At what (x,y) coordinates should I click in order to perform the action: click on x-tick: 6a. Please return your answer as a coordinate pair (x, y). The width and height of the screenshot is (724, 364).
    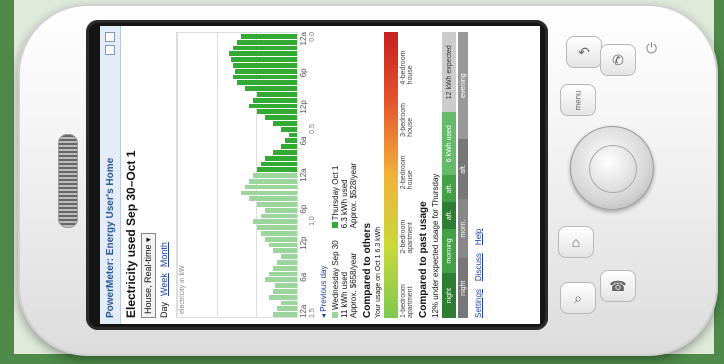
    Looking at the image, I should click on (303, 141).